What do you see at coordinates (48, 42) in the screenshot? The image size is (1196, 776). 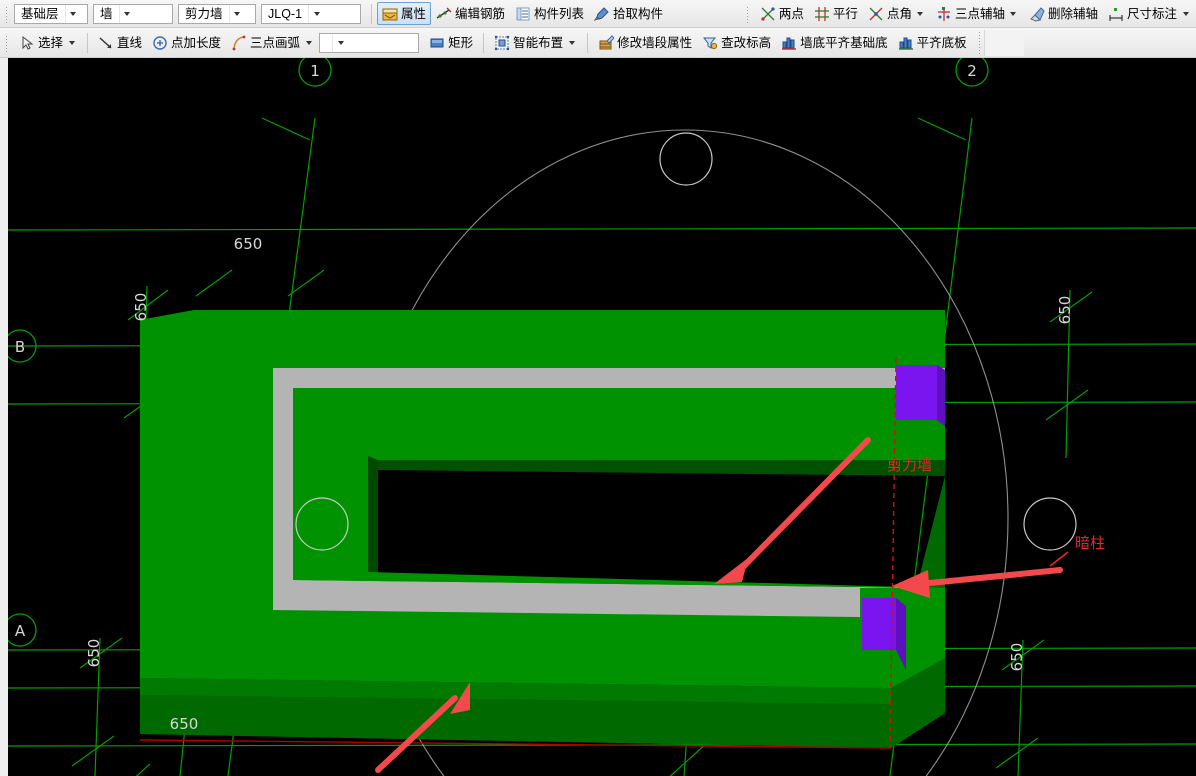 I see `select-button: 选择` at bounding box center [48, 42].